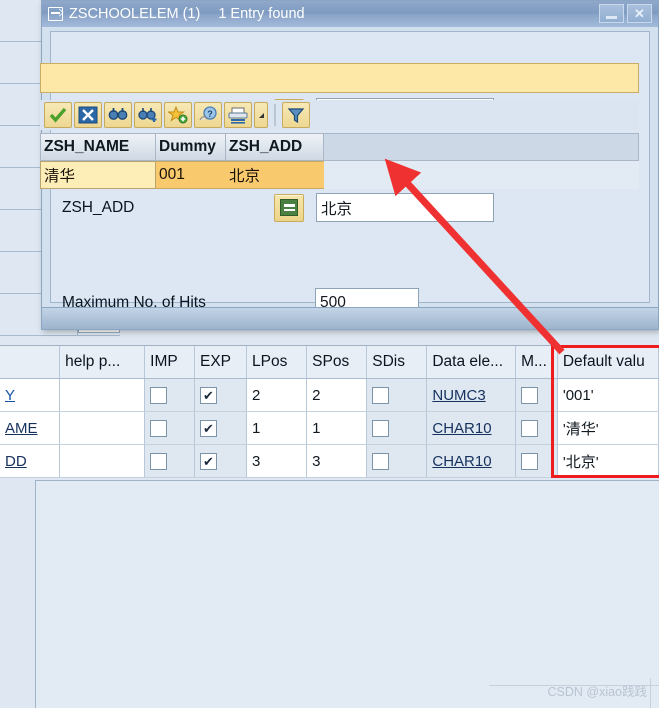  I want to click on help-icon: ?, so click(208, 115).